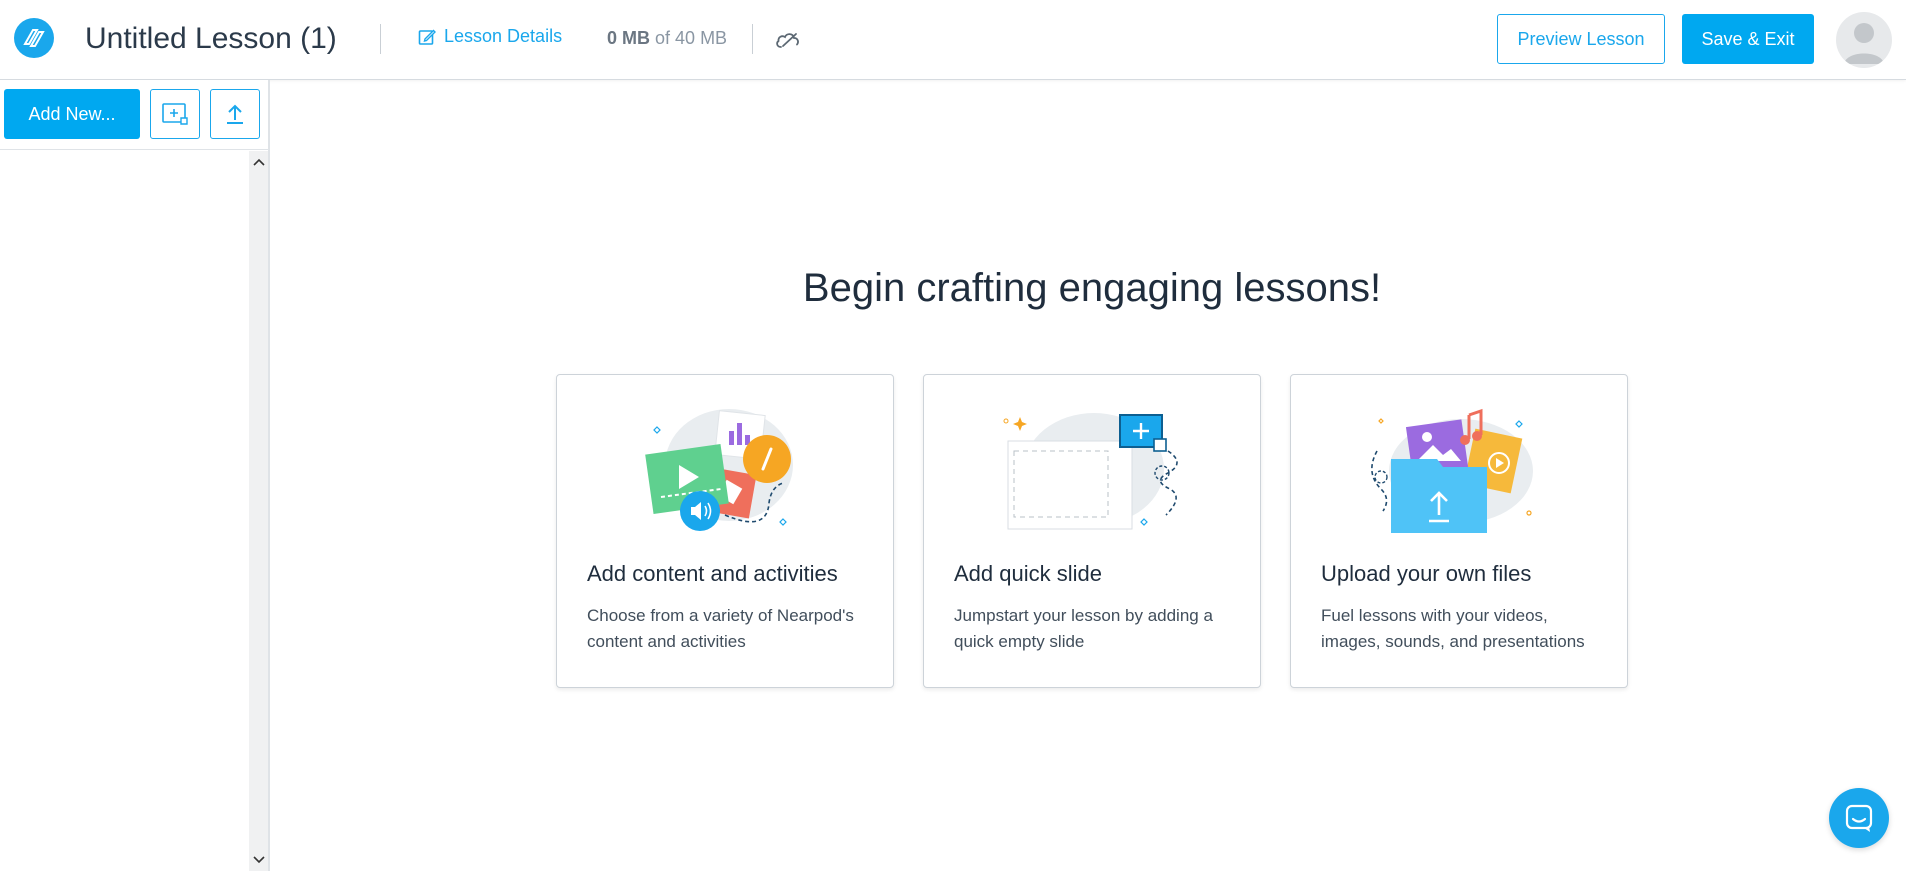 This screenshot has height=871, width=1906. Describe the element at coordinates (1092, 288) in the screenshot. I see `page-heading: Begin crafting engaging lessons!` at that location.